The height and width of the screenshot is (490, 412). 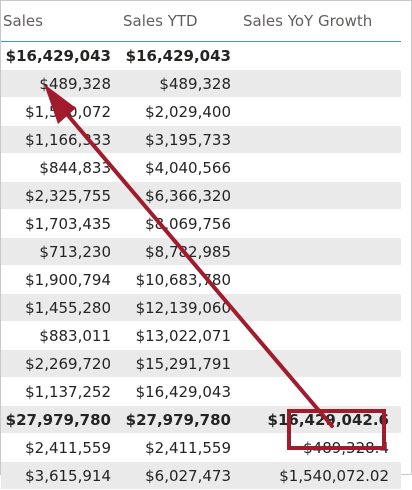 What do you see at coordinates (319, 419) in the screenshot?
I see `sales-yoy-growth-cell: $16,429,042.6` at bounding box center [319, 419].